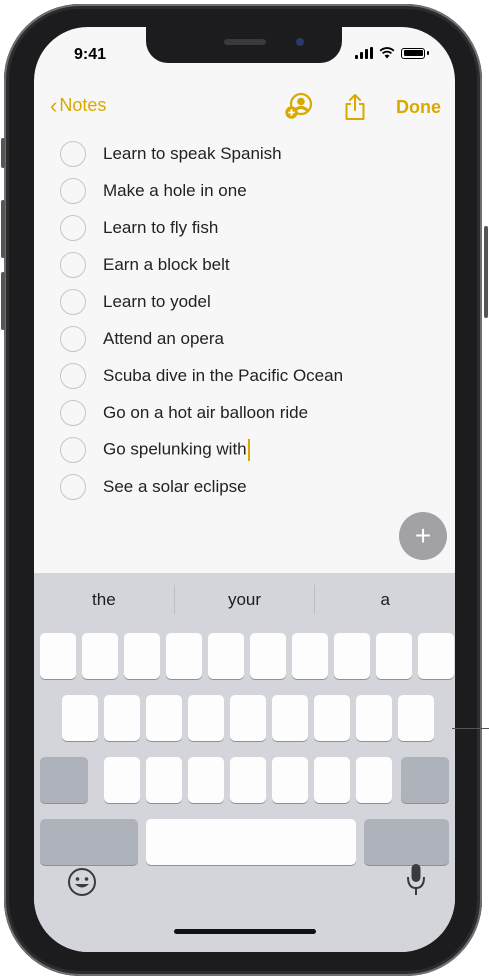 Image resolution: width=489 pixels, height=980 pixels. Describe the element at coordinates (250, 190) in the screenshot. I see `checklist-item: Make a hole in one` at that location.